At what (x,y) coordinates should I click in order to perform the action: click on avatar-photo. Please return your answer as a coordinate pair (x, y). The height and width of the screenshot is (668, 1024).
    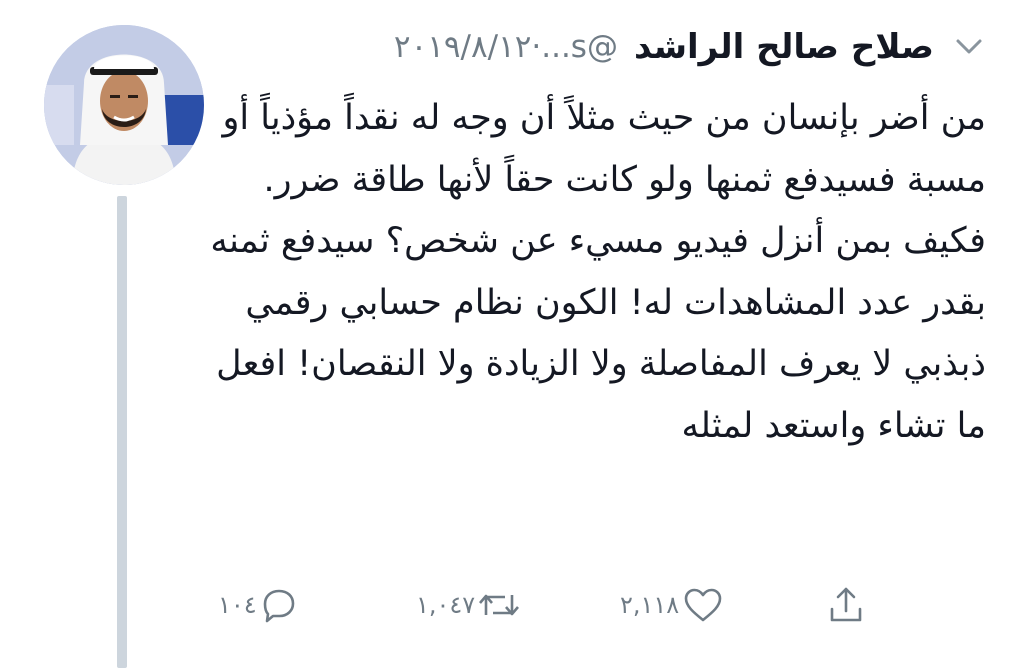
    Looking at the image, I should click on (124, 105).